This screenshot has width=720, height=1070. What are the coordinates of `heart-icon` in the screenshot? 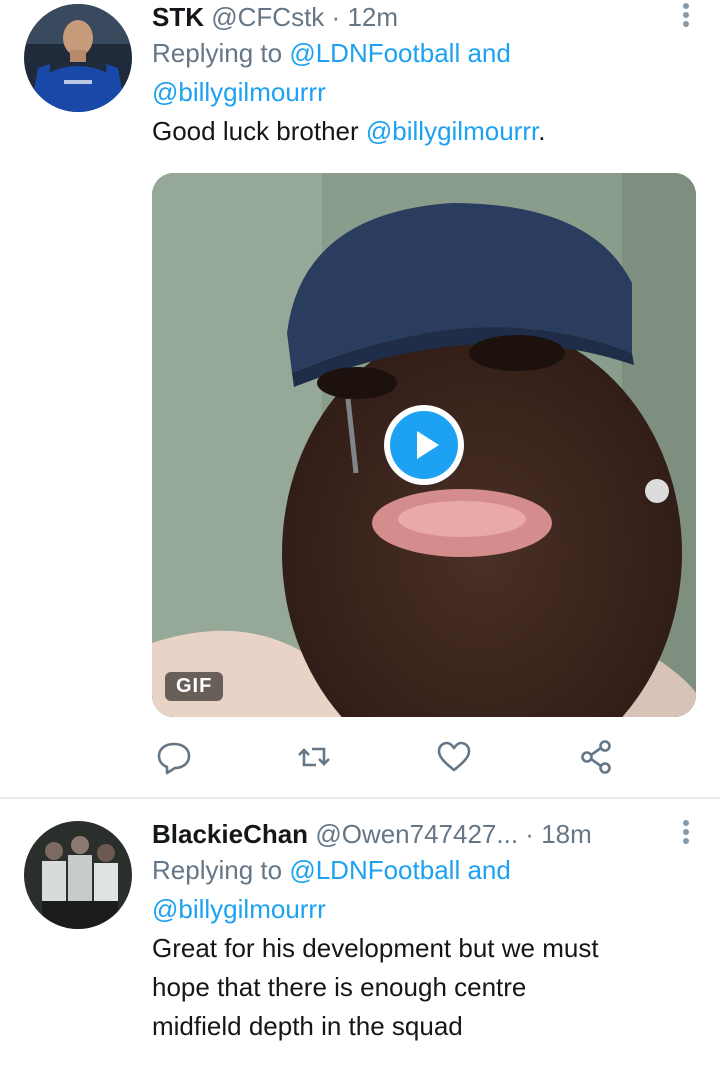 It's located at (454, 757).